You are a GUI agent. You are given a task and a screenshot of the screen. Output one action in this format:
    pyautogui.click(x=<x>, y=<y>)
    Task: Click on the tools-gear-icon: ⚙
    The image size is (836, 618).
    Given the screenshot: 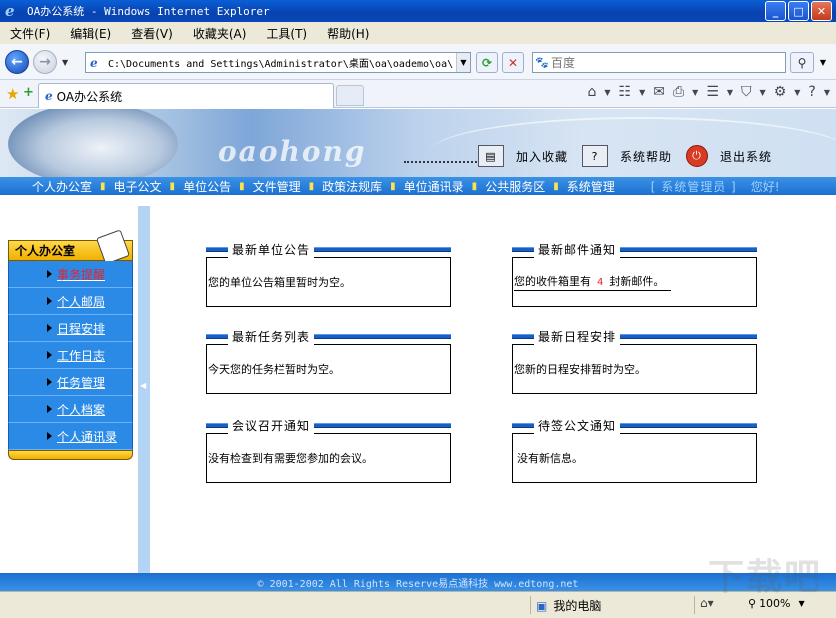 What is the action you would take?
    pyautogui.click(x=780, y=92)
    